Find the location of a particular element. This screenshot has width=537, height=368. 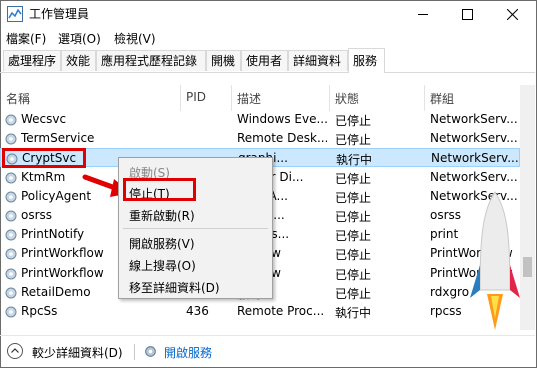

maximize-button is located at coordinates (467, 14).